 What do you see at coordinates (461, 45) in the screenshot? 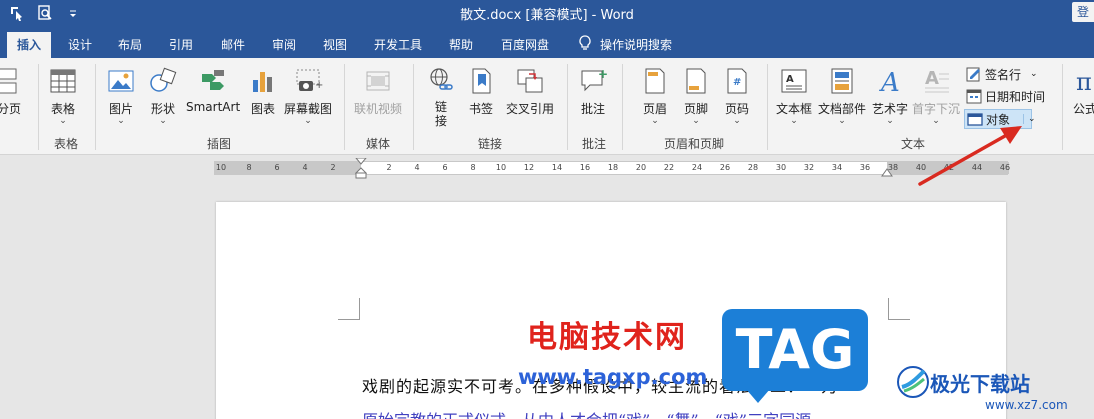
I see `tab-help: 帮助` at bounding box center [461, 45].